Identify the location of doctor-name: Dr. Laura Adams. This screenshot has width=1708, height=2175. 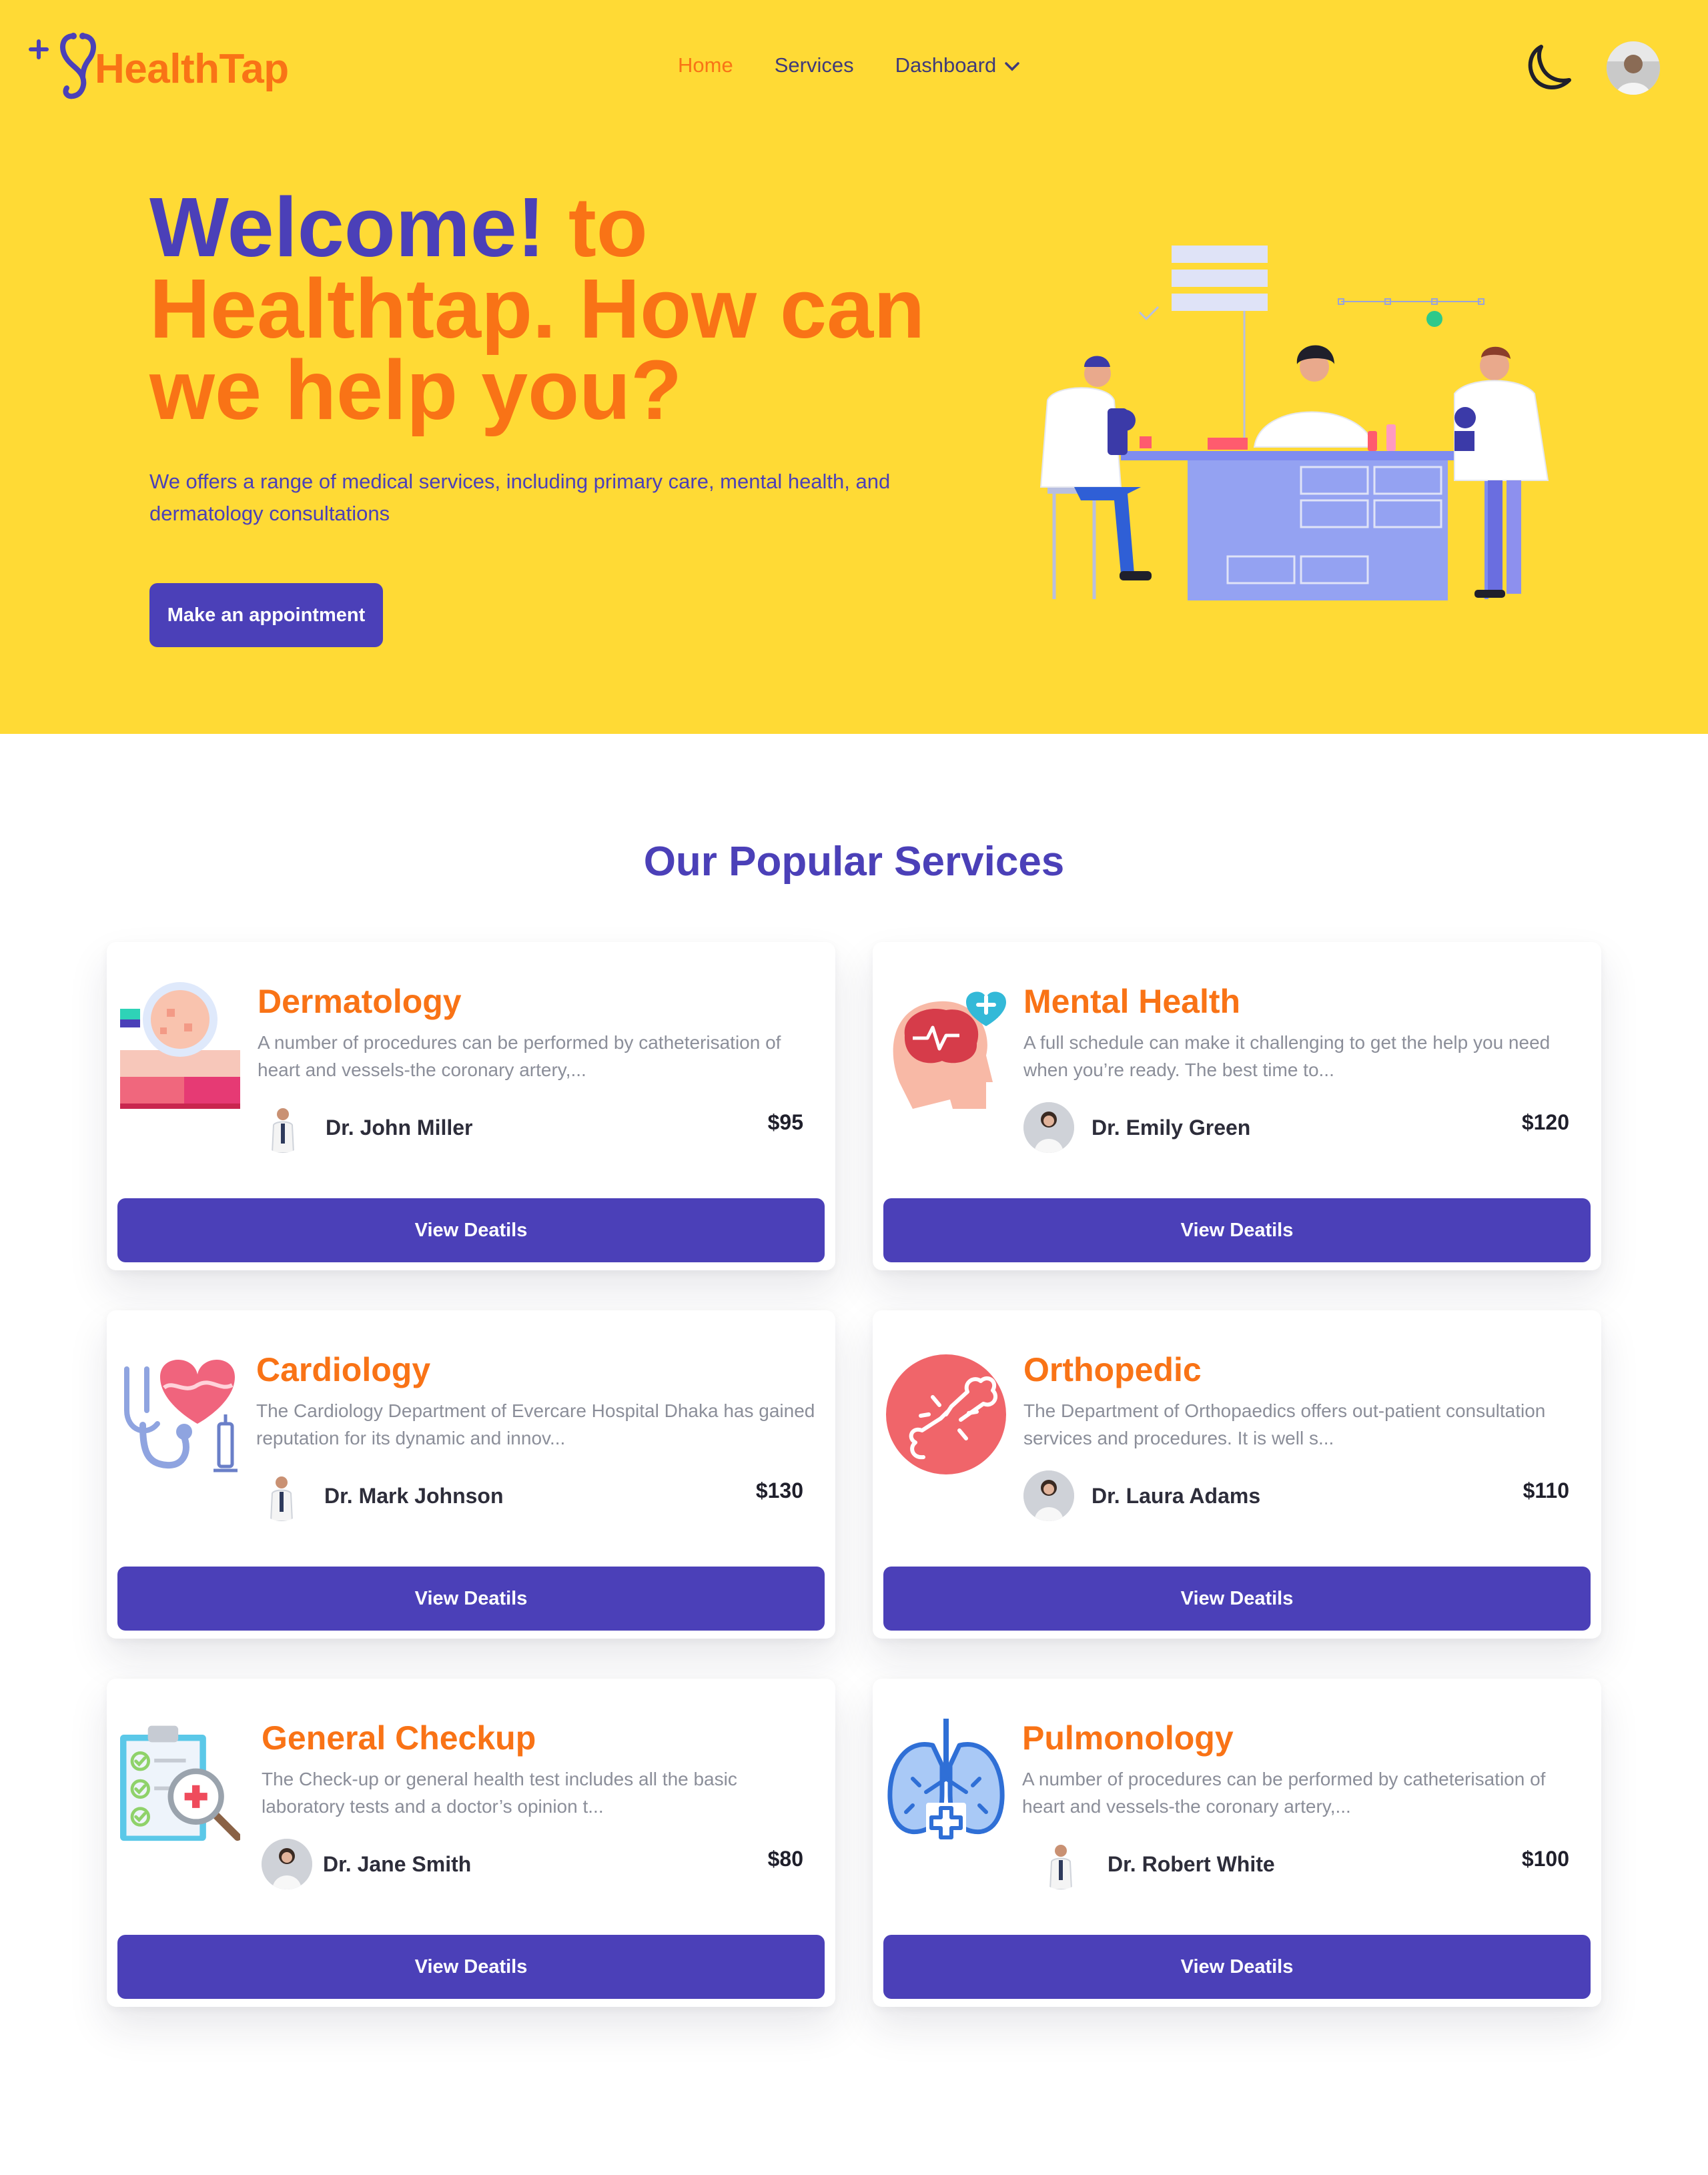
(1177, 1495).